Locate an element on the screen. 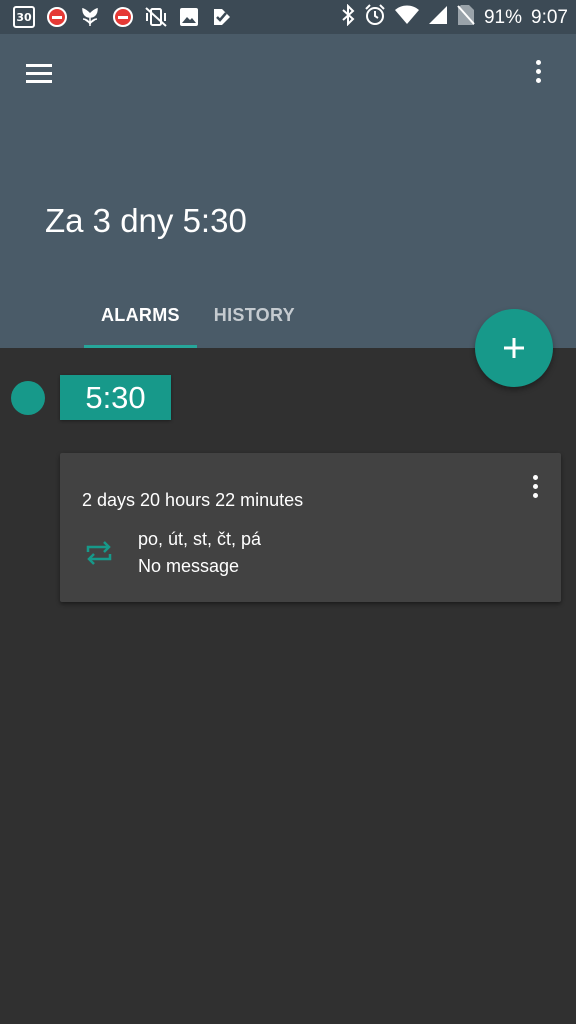  signal-icon is located at coordinates (438, 18).